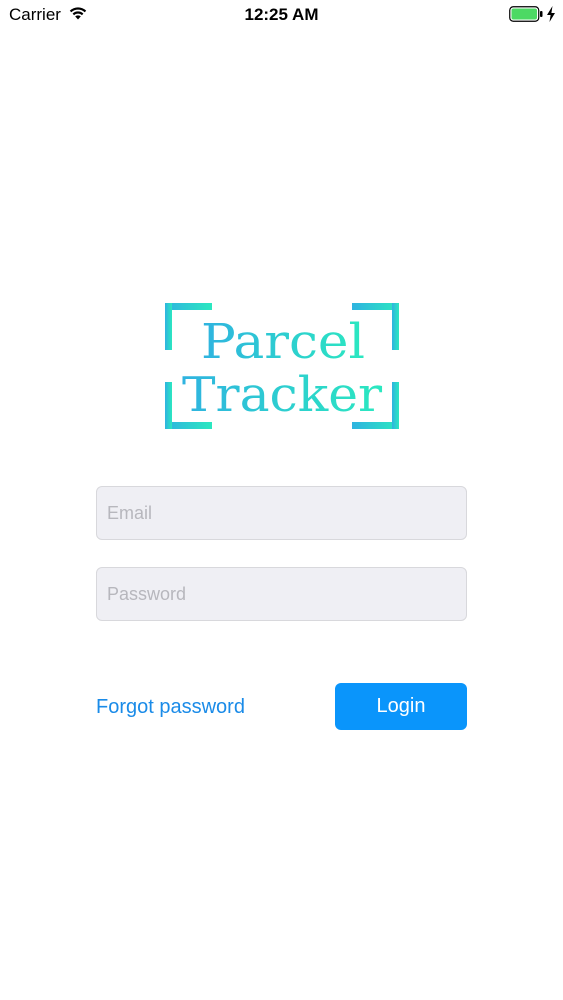 The height and width of the screenshot is (1000, 563). Describe the element at coordinates (283, 342) in the screenshot. I see `logo-line-1: Parcel` at that location.